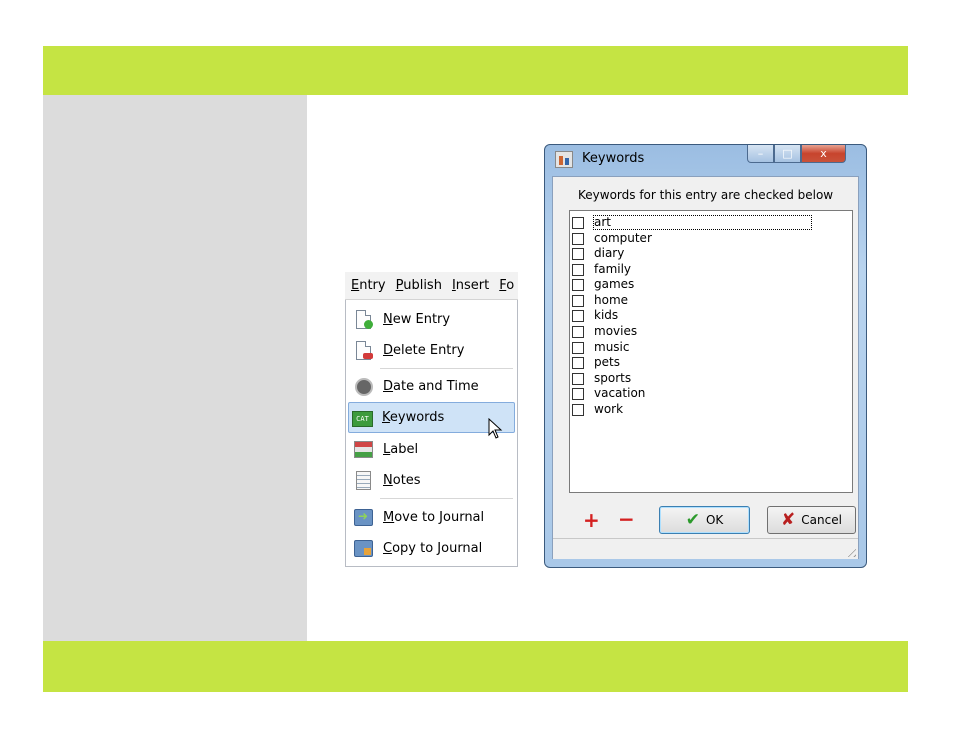 The width and height of the screenshot is (954, 737). I want to click on bottom-accent-band, so click(475, 666).